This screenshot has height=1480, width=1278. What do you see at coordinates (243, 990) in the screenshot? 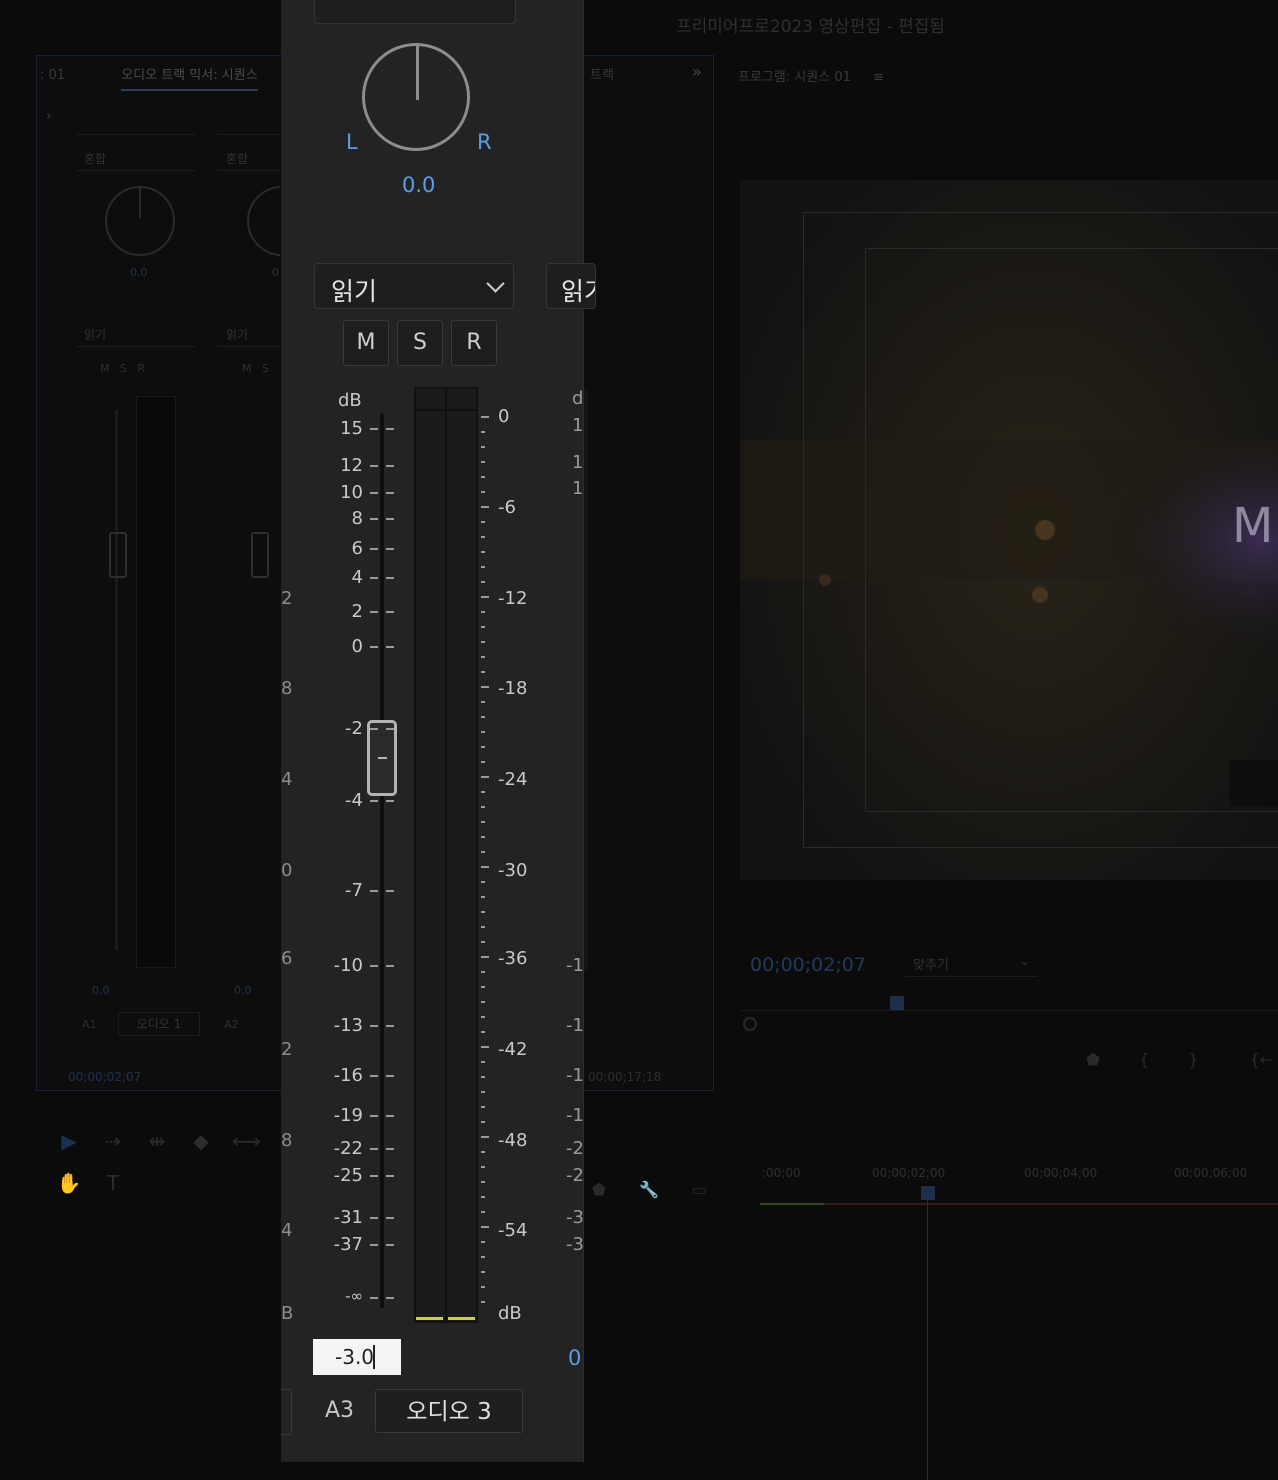
I see `track-a2-volume: 0.0` at bounding box center [243, 990].